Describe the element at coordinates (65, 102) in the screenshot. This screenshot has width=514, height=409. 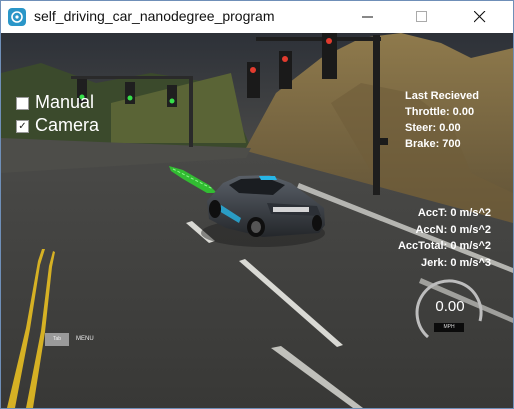
I see `manual-label: Manual` at that location.